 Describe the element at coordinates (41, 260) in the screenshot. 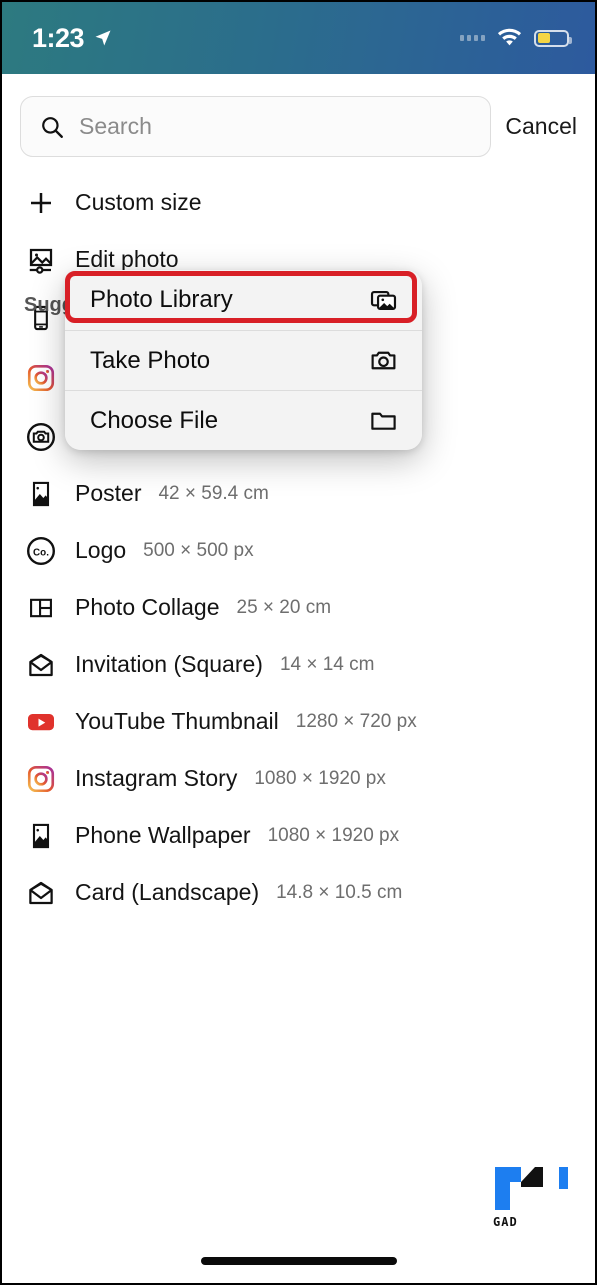

I see `edit-photo-icon` at that location.